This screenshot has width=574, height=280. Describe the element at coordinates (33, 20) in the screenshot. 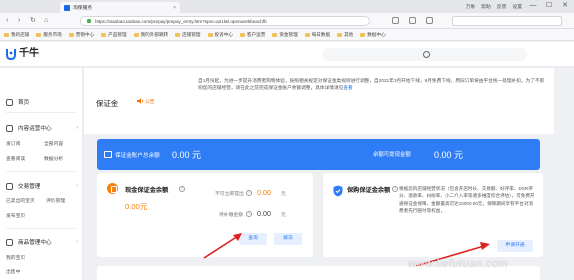

I see `refresh-icon: ↻` at that location.